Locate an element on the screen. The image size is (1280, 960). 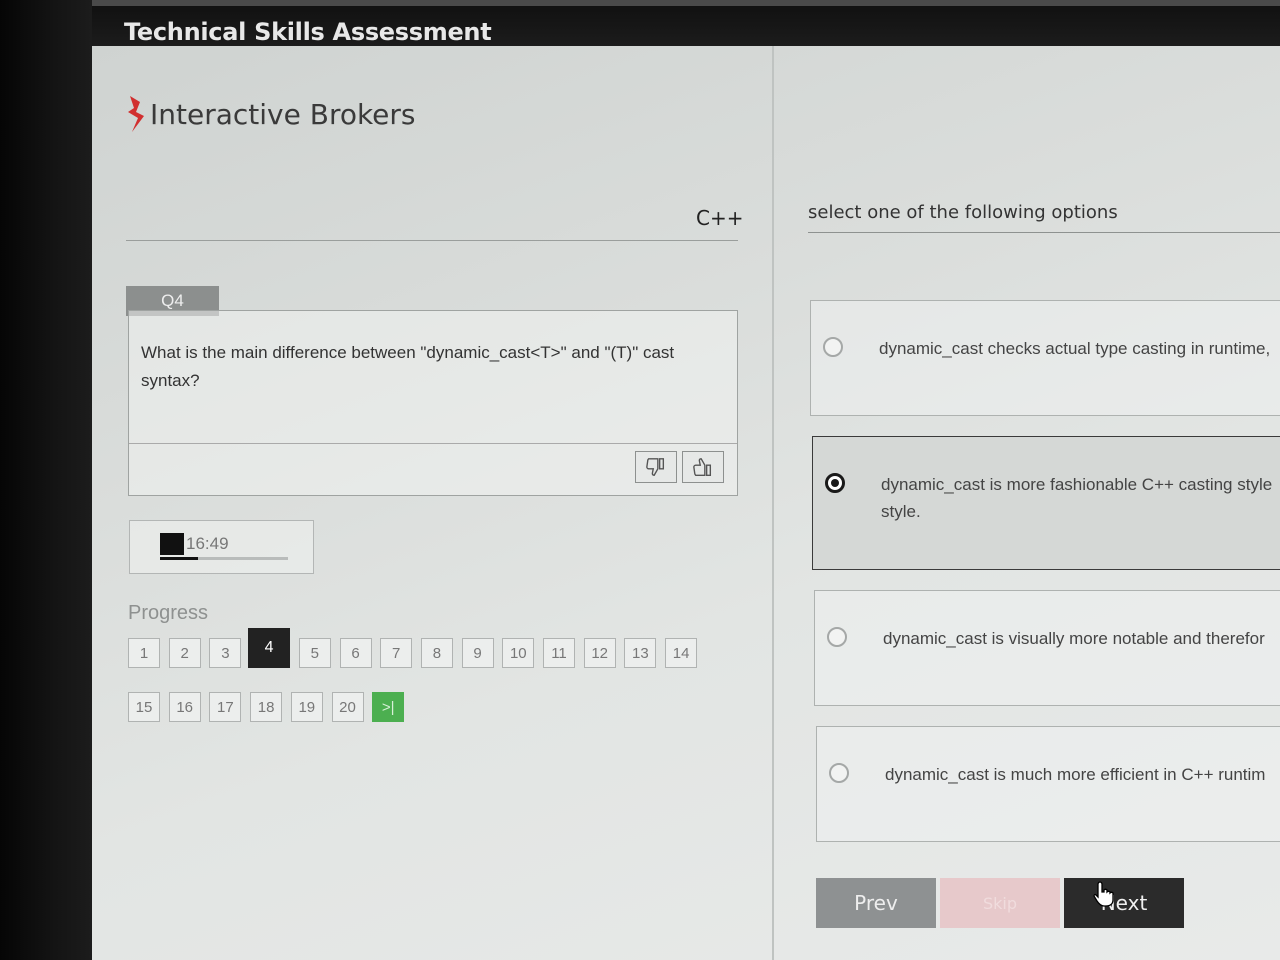
question-separator is located at coordinates (433, 443).